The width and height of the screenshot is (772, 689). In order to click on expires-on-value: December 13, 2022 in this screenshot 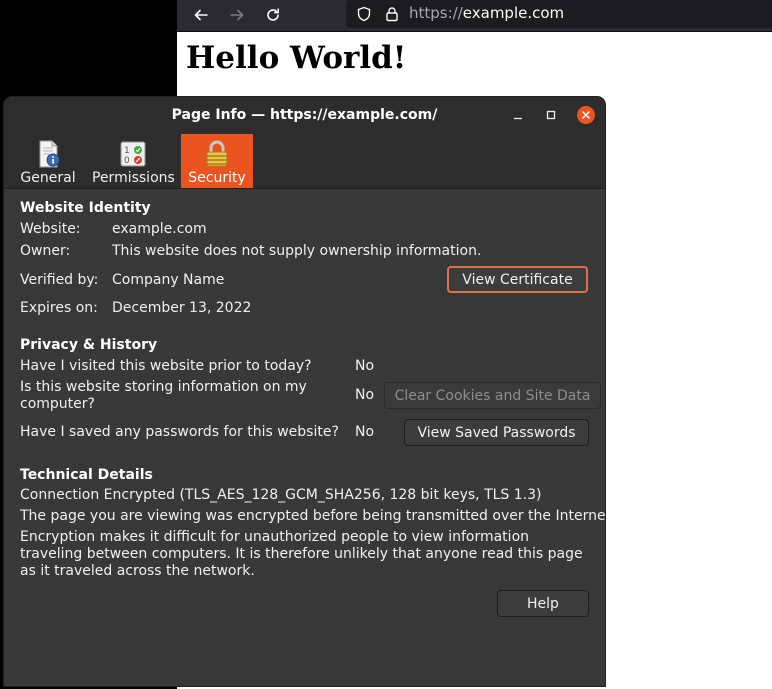, I will do `click(182, 308)`.